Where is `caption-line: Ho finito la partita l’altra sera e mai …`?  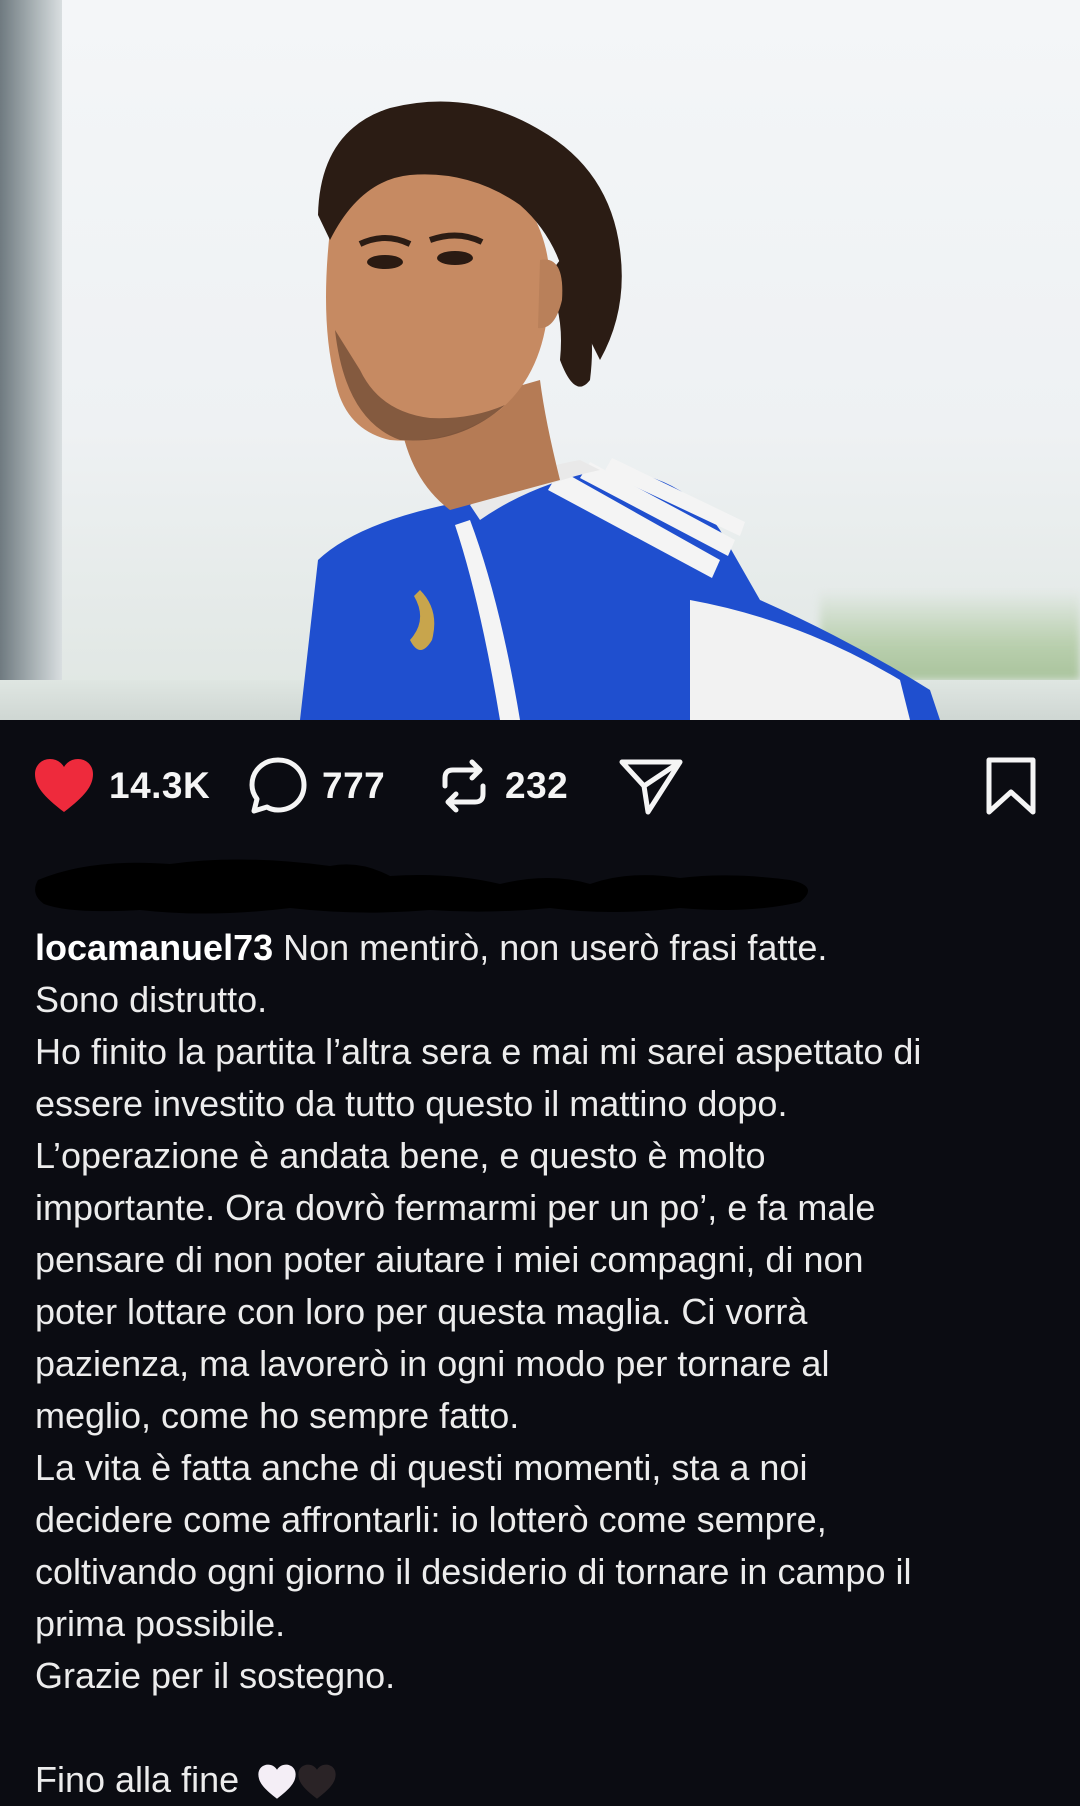 caption-line: Ho finito la partita l’altra sera e mai … is located at coordinates (478, 1051).